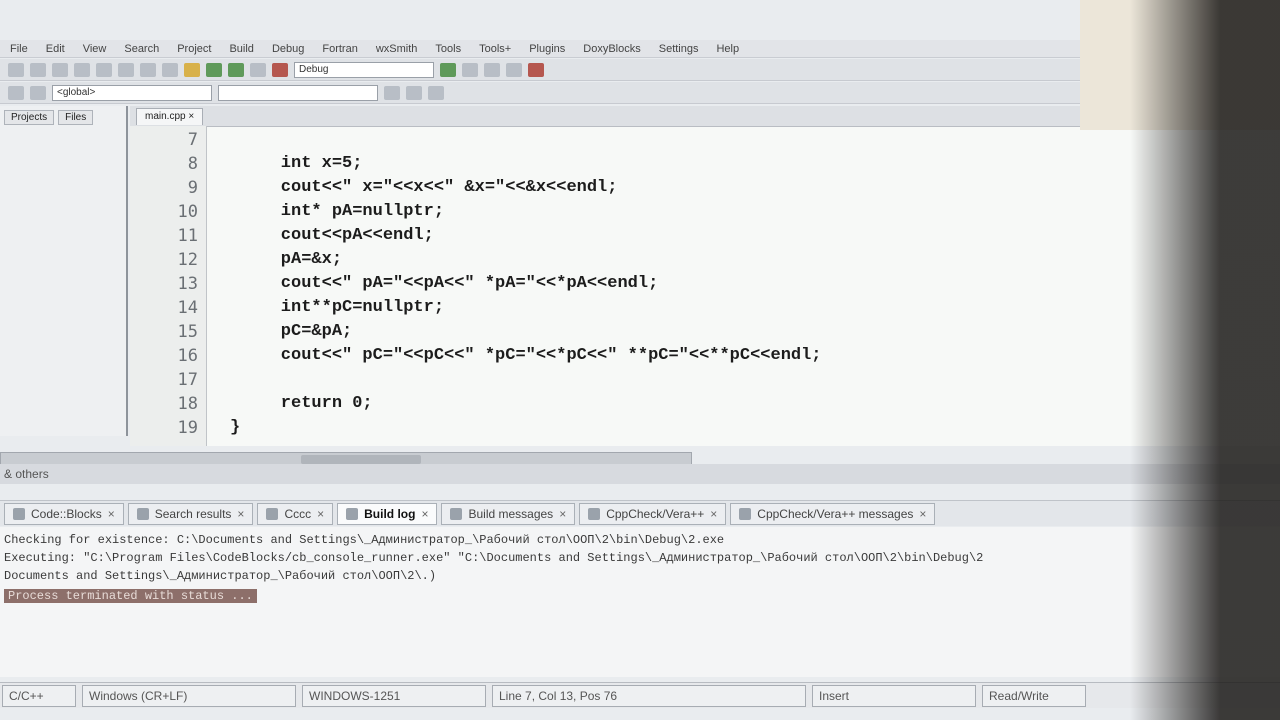 The height and width of the screenshot is (720, 1280). What do you see at coordinates (397, 49) in the screenshot?
I see `menu-wxsmith: wxSmith` at bounding box center [397, 49].